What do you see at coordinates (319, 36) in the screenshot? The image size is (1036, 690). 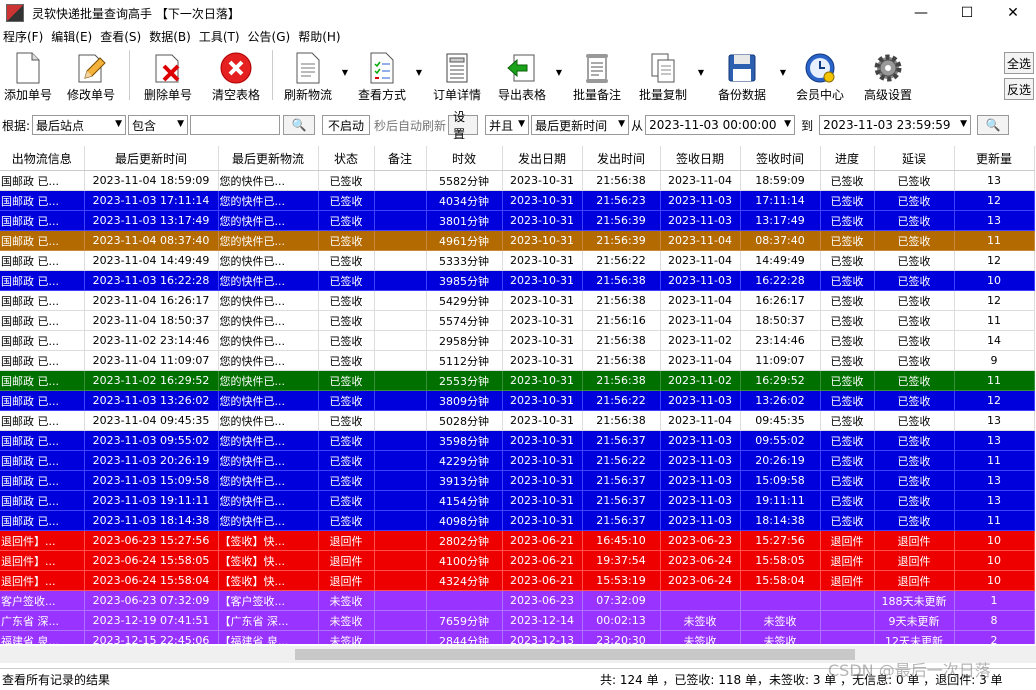 I see `menu-help: 帮助(H)` at bounding box center [319, 36].